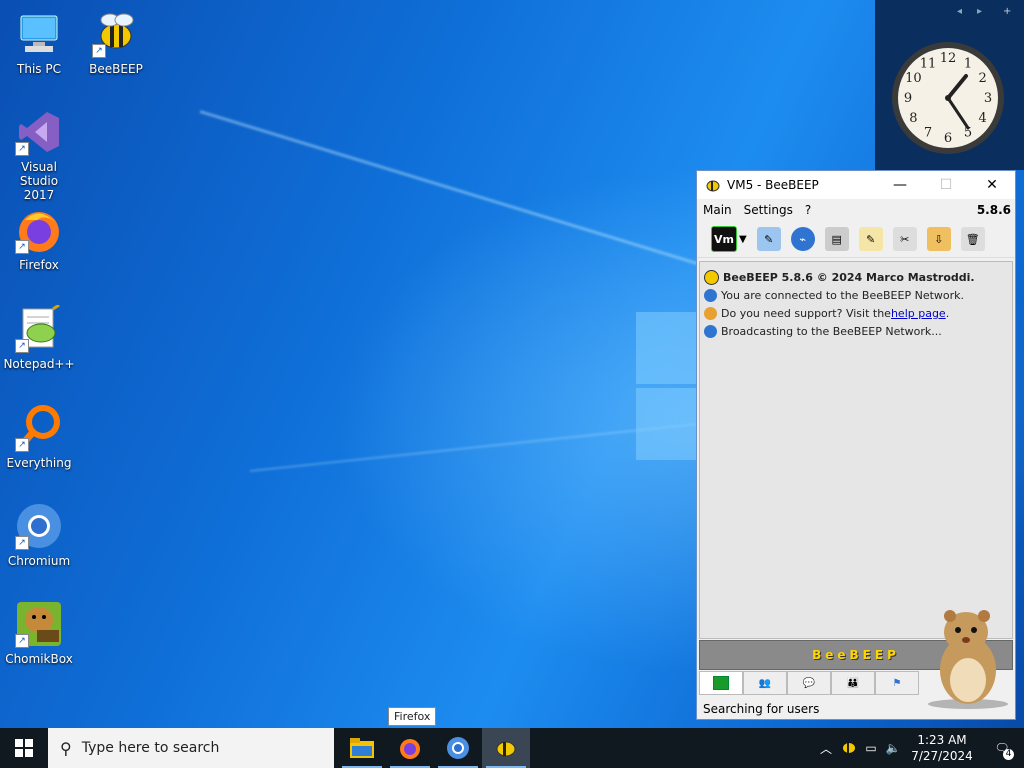 The height and width of the screenshot is (768, 1024). I want to click on menu-bar: Main Settings ? 5.8.6, so click(856, 210).